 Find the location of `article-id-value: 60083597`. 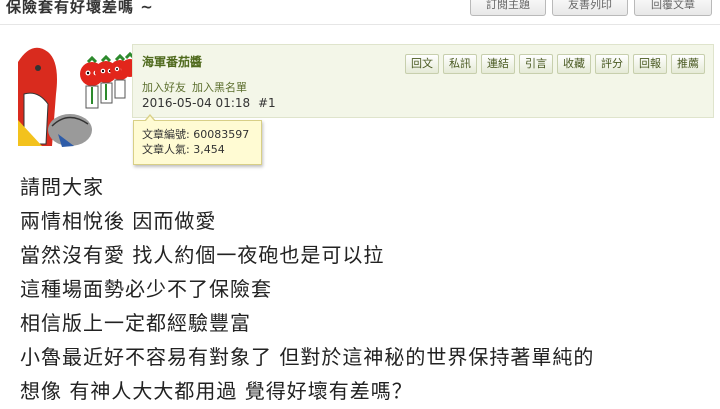

article-id-value: 60083597 is located at coordinates (221, 134).